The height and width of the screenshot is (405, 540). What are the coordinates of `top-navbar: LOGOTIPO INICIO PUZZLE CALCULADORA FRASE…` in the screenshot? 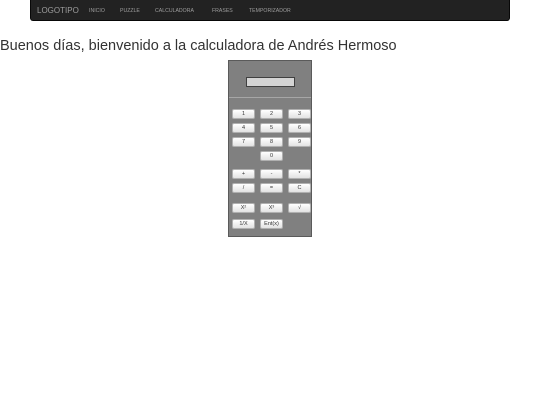 It's located at (270, 10).